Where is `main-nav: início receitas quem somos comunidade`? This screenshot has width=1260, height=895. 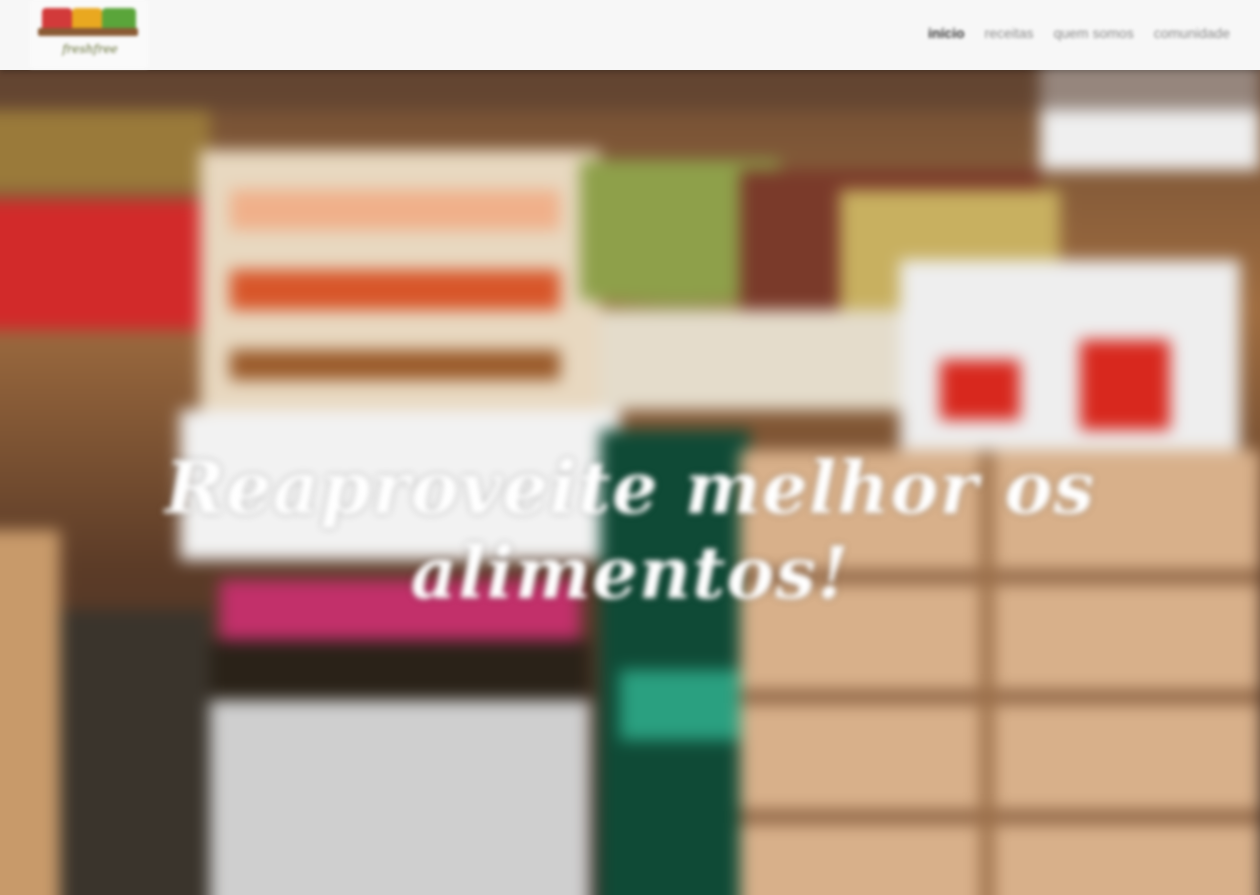 main-nav: início receitas quem somos comunidade is located at coordinates (1079, 33).